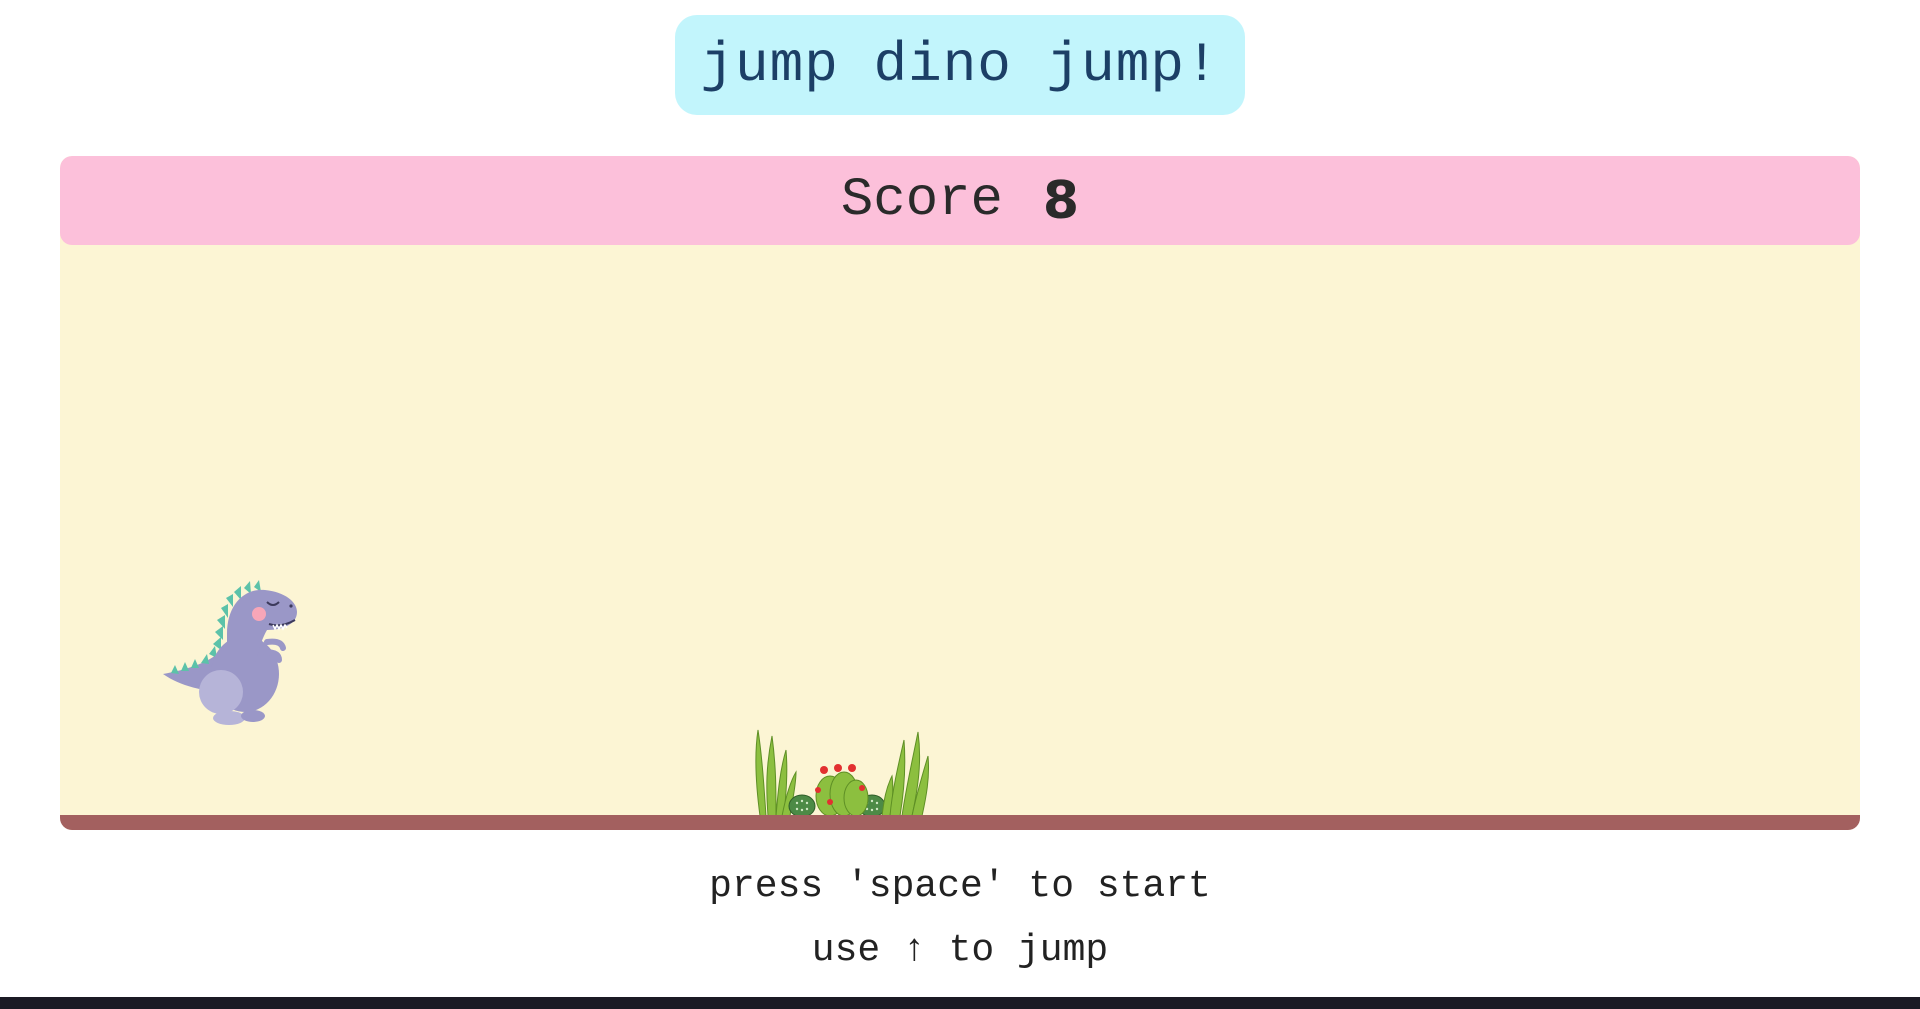 This screenshot has height=1009, width=1920. I want to click on game-title: jump dino jump!, so click(960, 65).